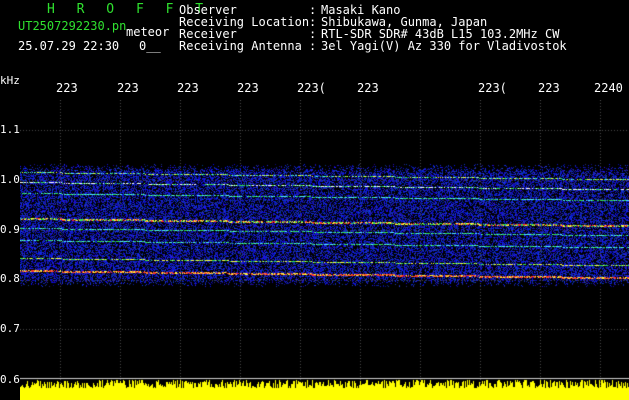 The image size is (629, 400). What do you see at coordinates (150, 46) in the screenshot?
I see `date-time-extra: 0__` at bounding box center [150, 46].